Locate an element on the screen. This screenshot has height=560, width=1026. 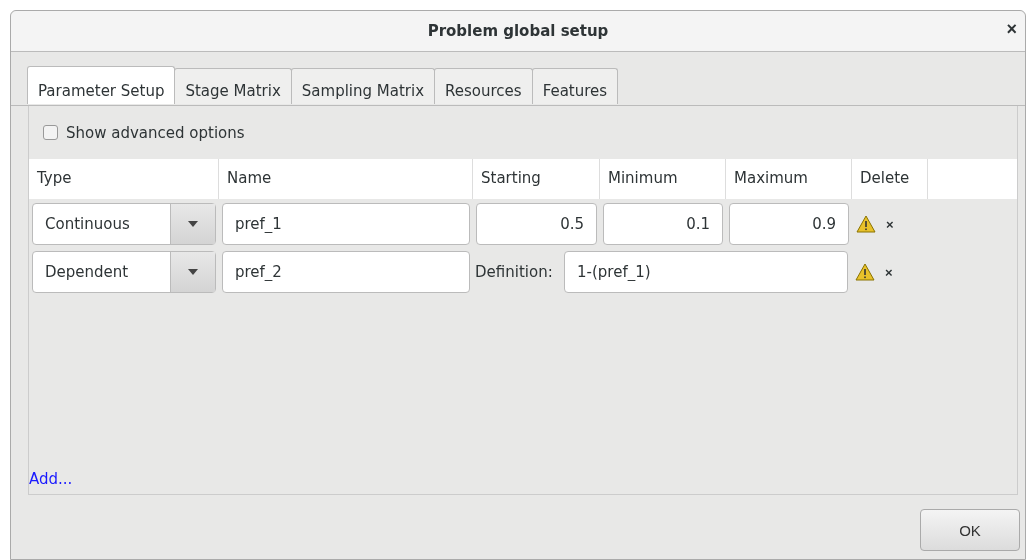
column-header: Maximum is located at coordinates (789, 179).